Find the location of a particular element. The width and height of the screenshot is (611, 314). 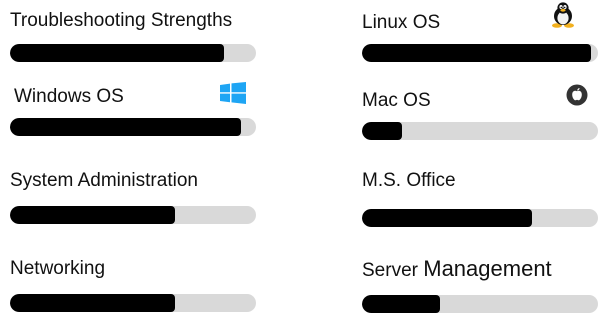

skill-label: System Administration is located at coordinates (104, 180).